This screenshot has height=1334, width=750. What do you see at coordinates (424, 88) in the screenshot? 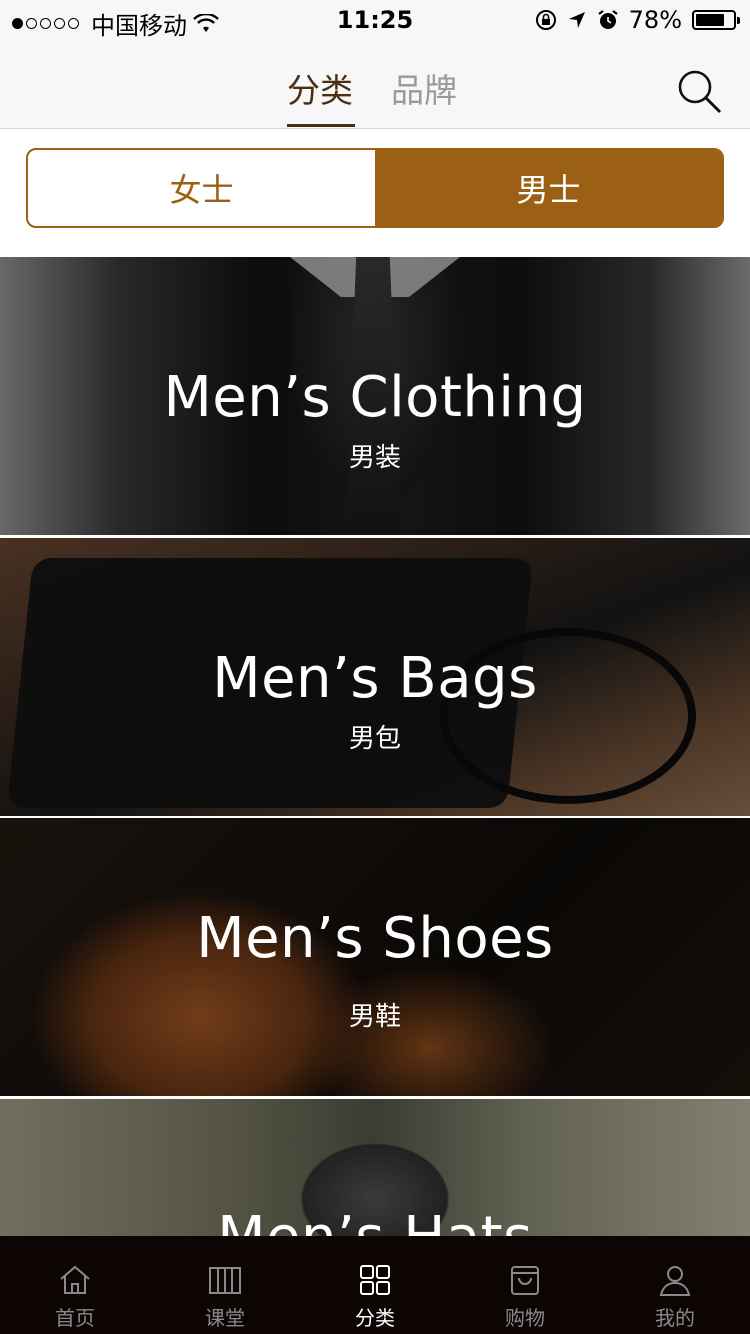
I see `tab-brand: 品牌` at bounding box center [424, 88].